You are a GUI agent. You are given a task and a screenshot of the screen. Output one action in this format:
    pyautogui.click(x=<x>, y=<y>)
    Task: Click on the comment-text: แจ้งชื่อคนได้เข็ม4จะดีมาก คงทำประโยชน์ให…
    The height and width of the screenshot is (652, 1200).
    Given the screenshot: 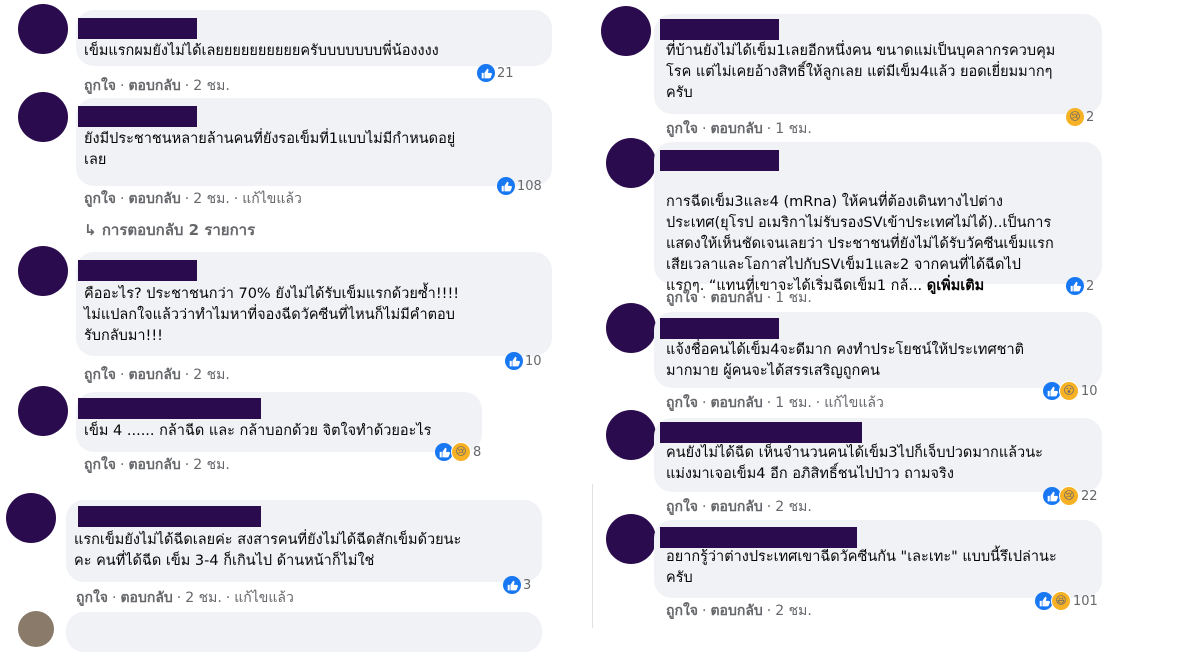 What is the action you would take?
    pyautogui.click(x=845, y=360)
    